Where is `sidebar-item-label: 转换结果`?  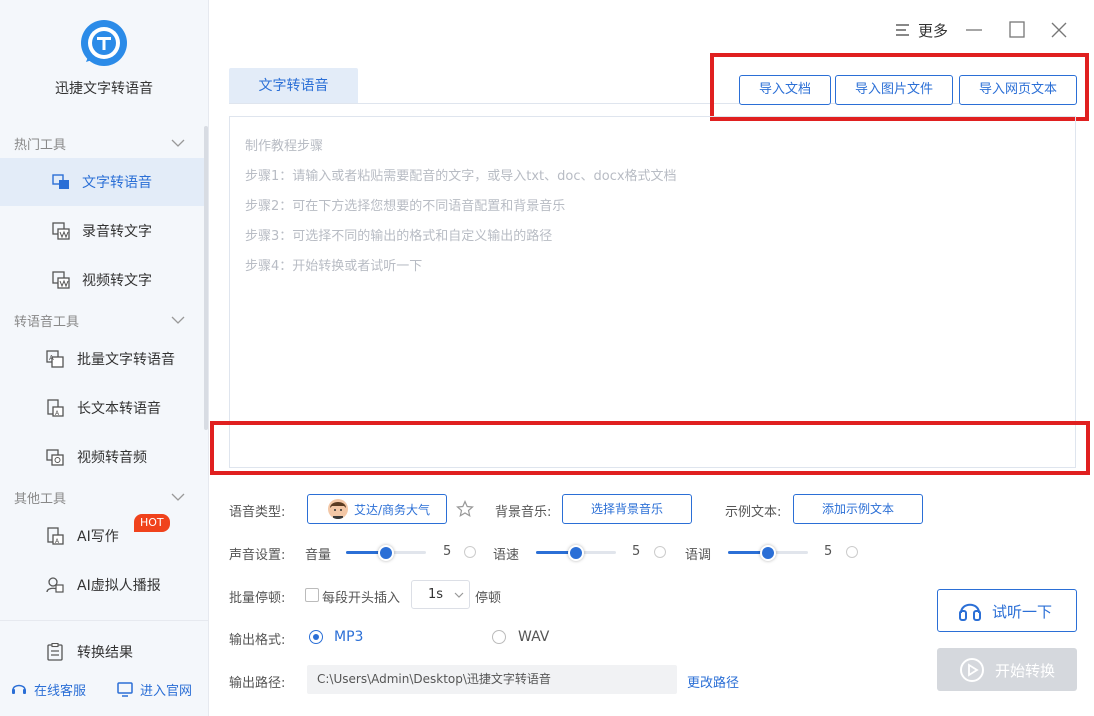 sidebar-item-label: 转换结果 is located at coordinates (105, 653).